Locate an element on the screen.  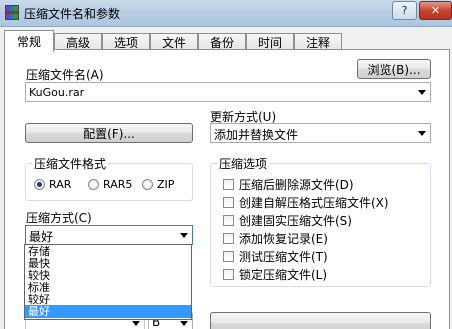
dropdown-item-best: 最好 is located at coordinates (108, 311).